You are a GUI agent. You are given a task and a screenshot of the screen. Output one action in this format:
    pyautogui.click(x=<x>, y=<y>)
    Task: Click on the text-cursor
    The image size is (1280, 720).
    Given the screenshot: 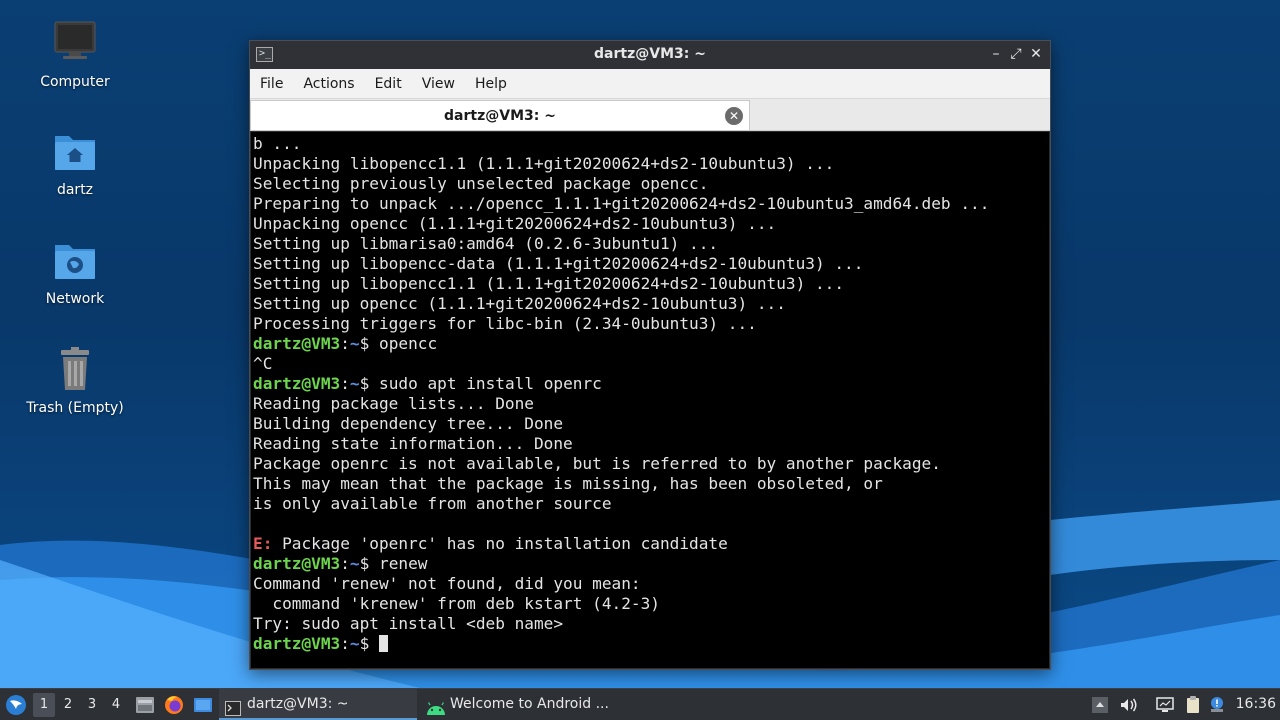 What is the action you would take?
    pyautogui.click(x=384, y=643)
    